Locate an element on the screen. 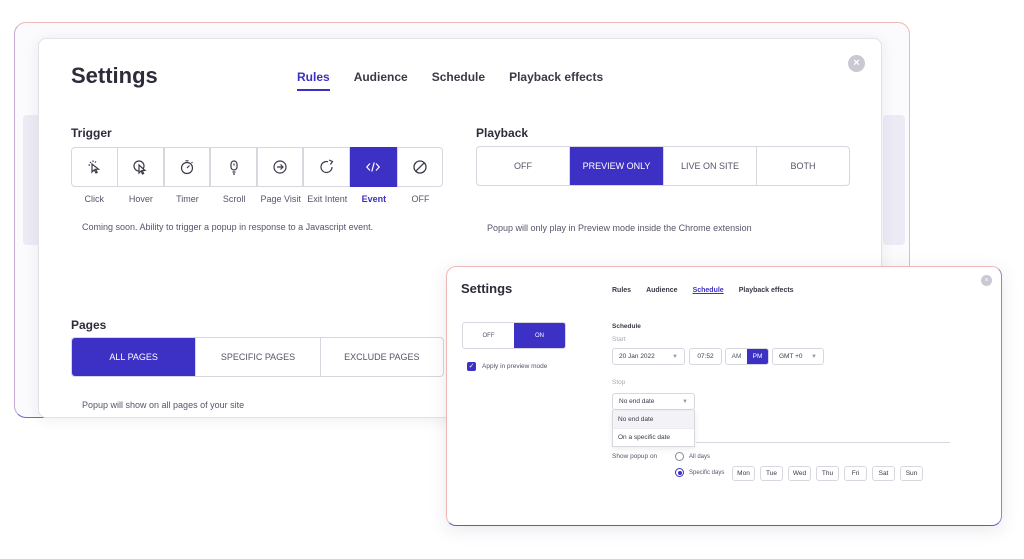 The width and height of the screenshot is (1024, 559). trigger-label: Trigger is located at coordinates (91, 133).